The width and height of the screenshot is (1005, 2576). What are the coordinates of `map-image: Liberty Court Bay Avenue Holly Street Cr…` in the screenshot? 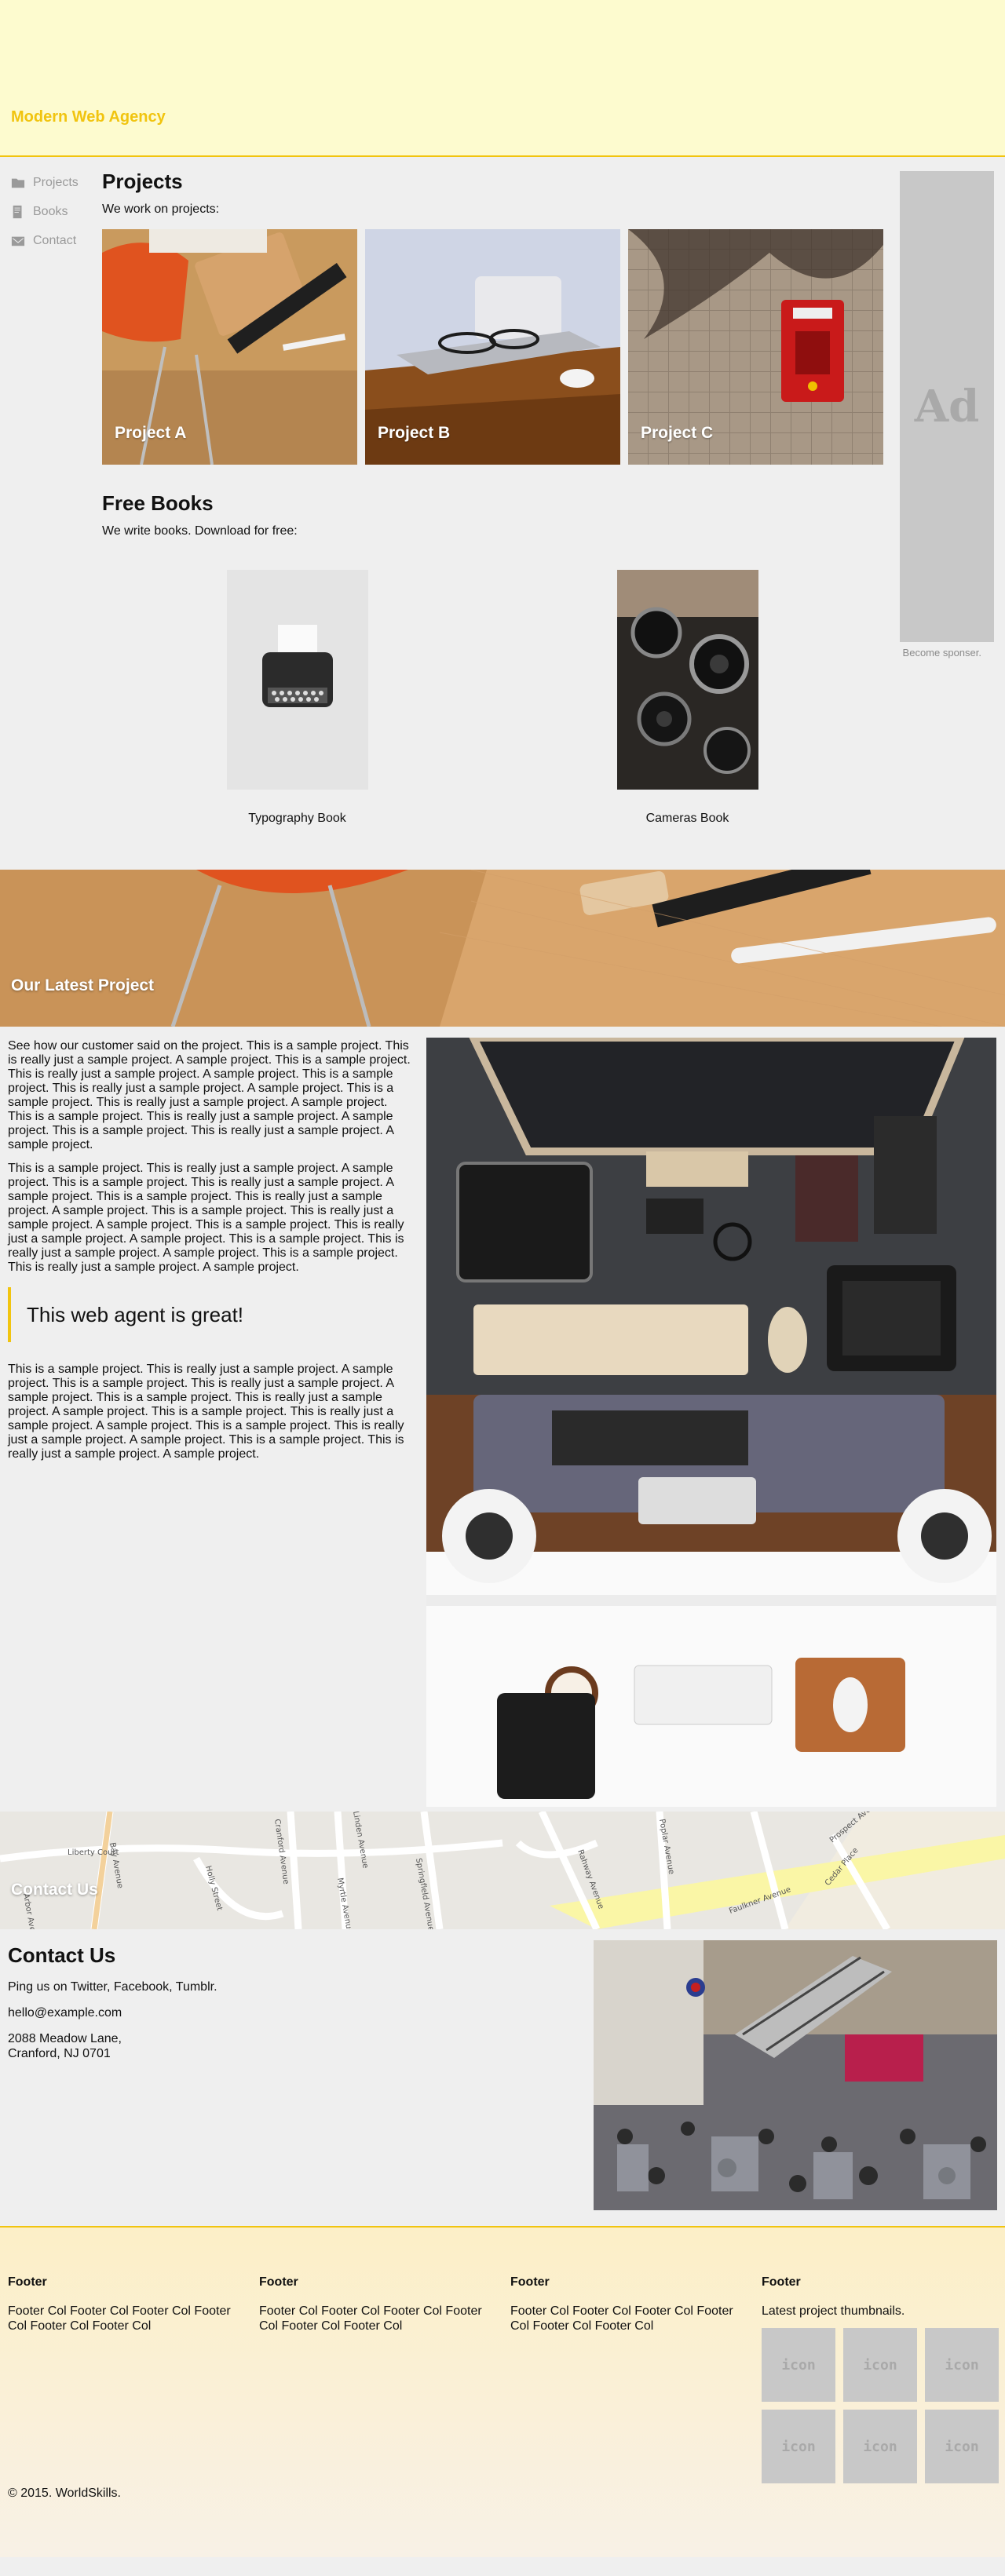 It's located at (502, 1870).